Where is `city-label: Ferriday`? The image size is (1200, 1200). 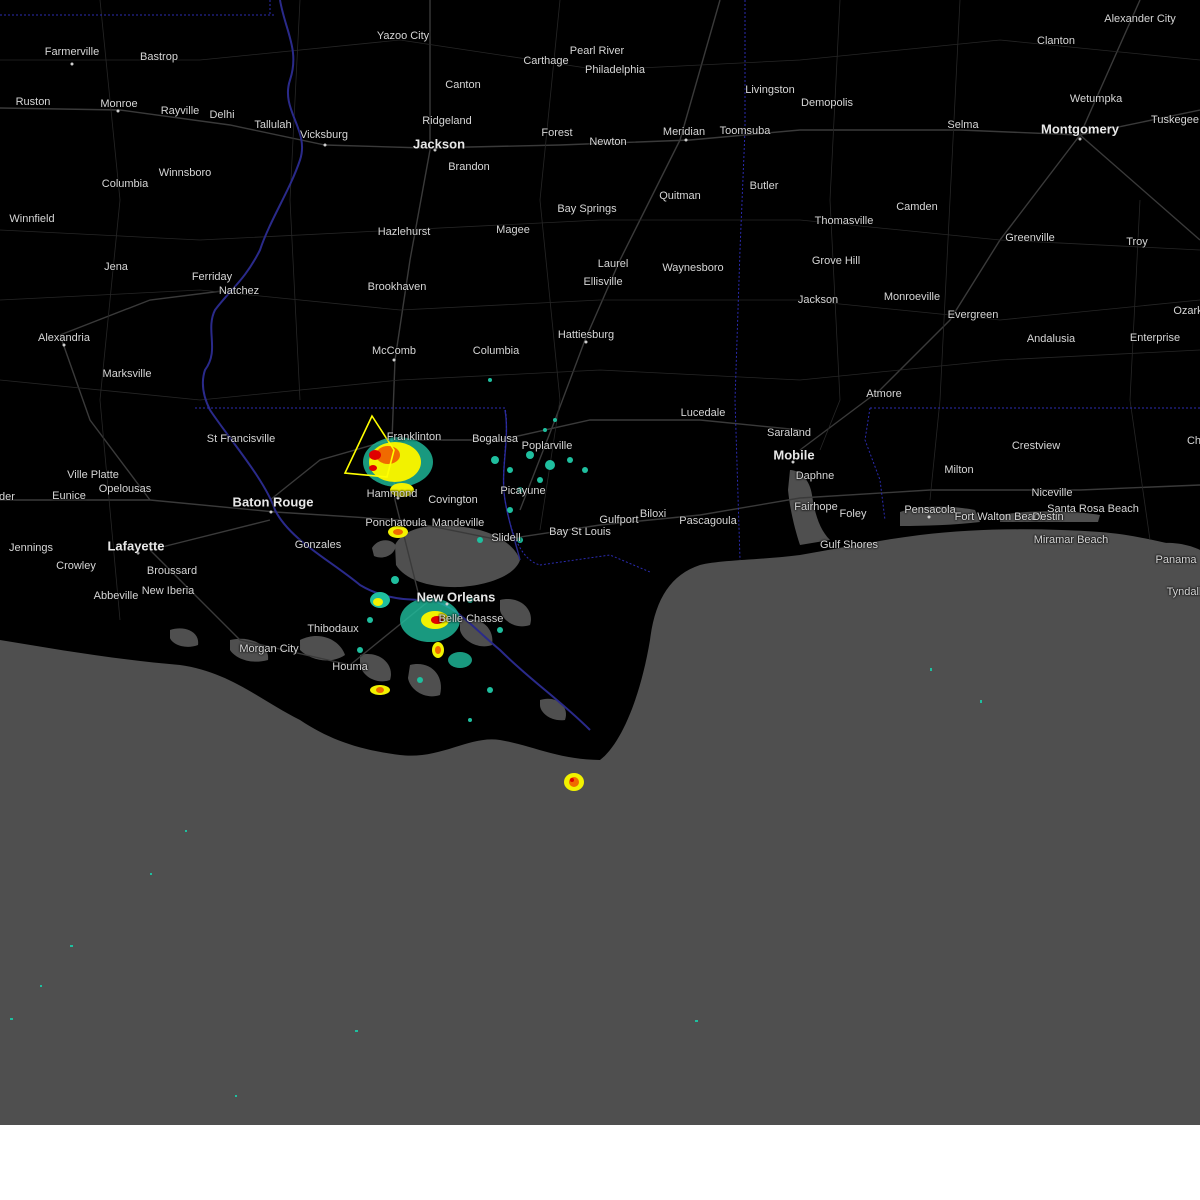
city-label: Ferriday is located at coordinates (212, 277).